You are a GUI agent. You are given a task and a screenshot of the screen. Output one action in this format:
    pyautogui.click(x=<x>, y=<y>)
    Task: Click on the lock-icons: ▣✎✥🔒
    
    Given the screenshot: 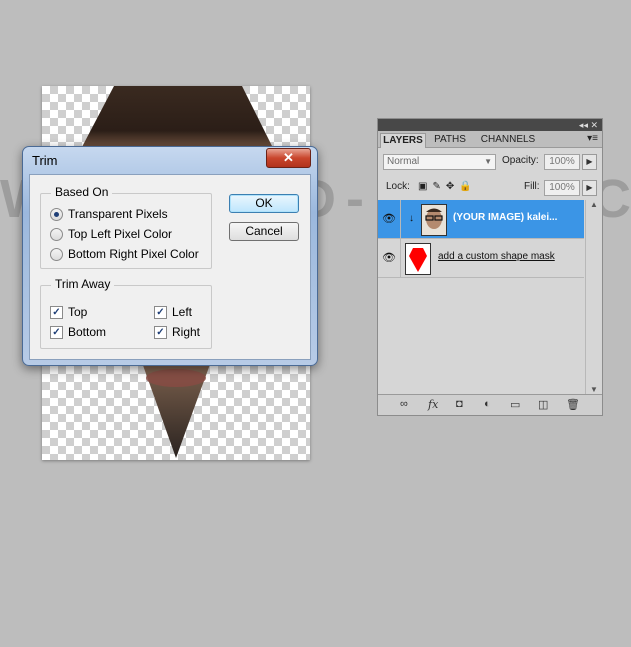 What is the action you would take?
    pyautogui.click(x=447, y=187)
    